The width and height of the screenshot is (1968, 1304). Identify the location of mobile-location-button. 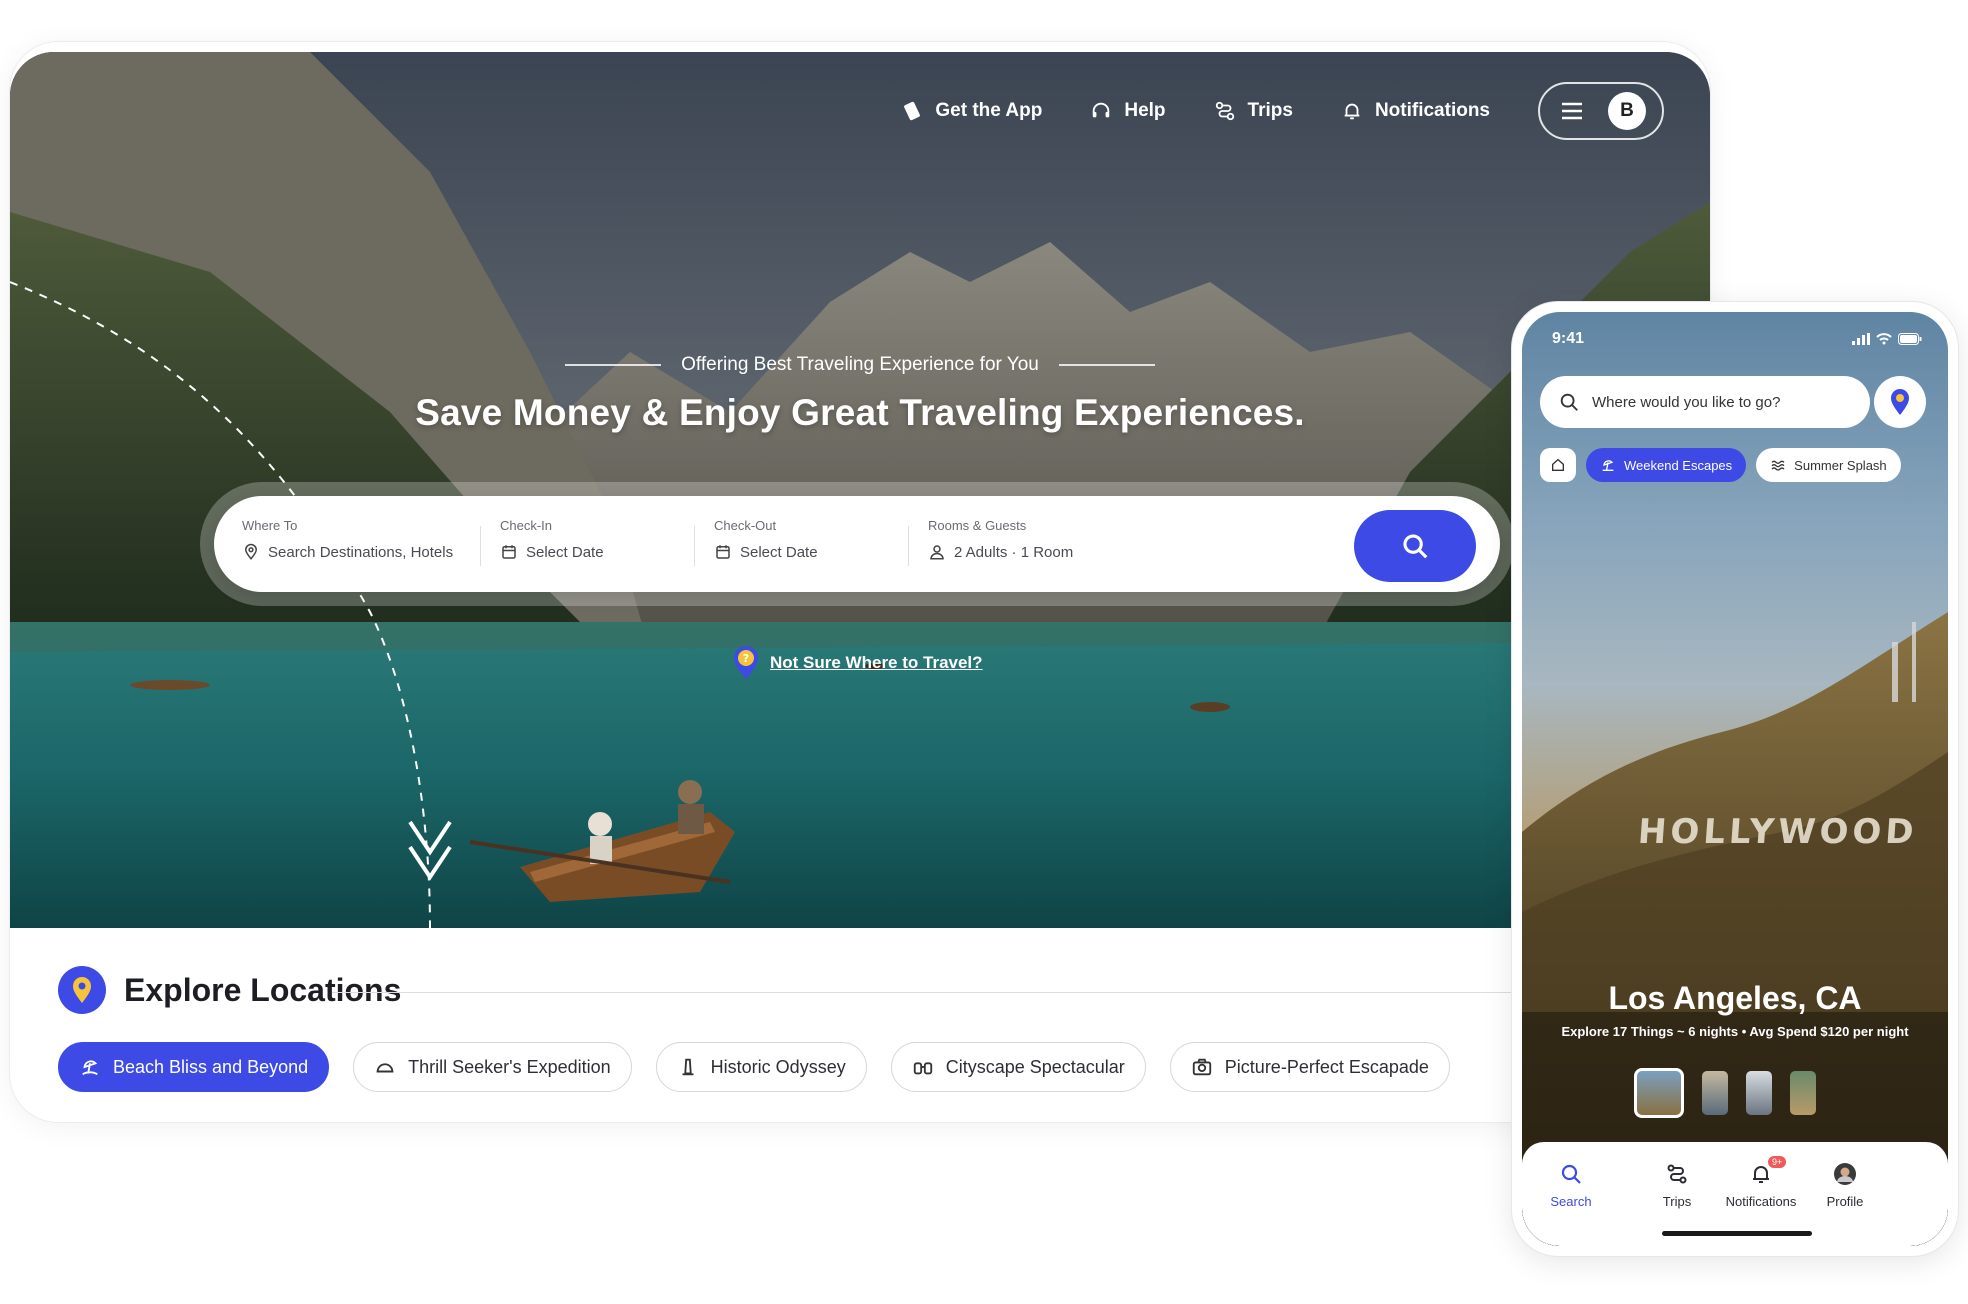
(1900, 402).